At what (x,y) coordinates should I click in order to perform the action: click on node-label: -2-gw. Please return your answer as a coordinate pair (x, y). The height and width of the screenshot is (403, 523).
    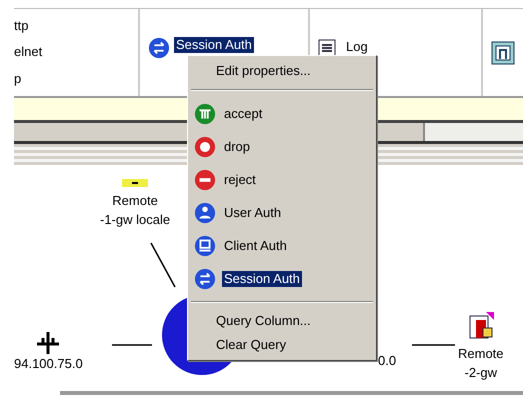
    Looking at the image, I should click on (481, 373).